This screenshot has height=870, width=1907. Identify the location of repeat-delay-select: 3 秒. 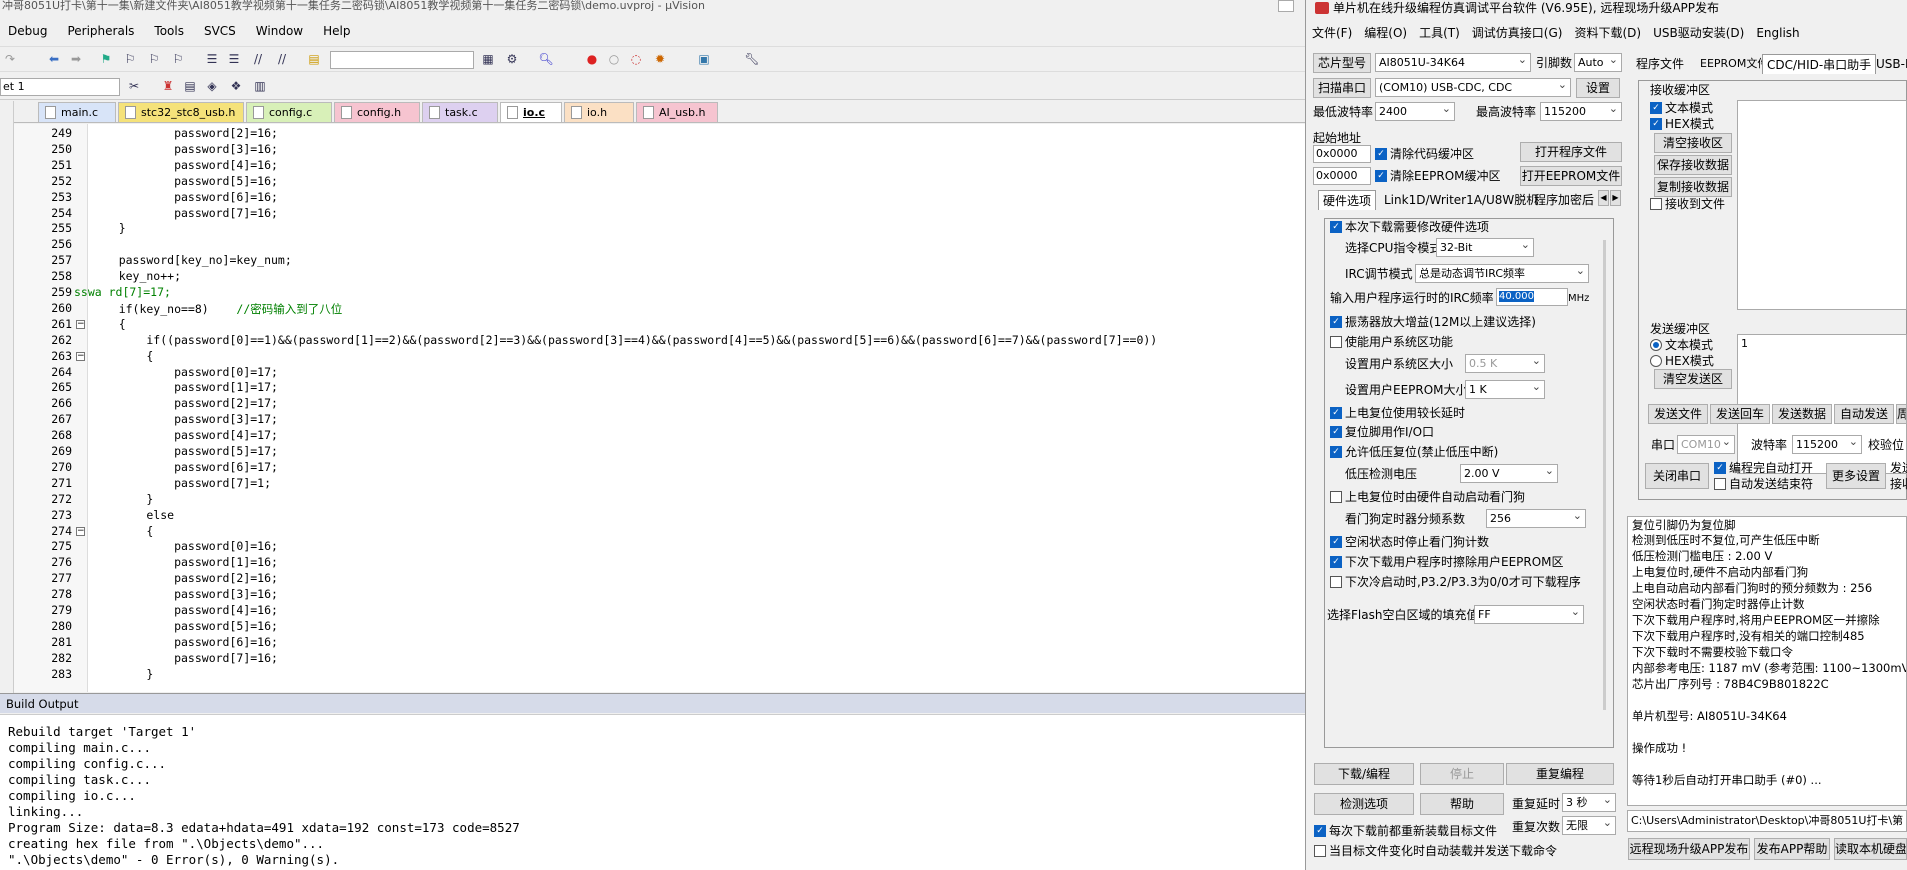
(1589, 802).